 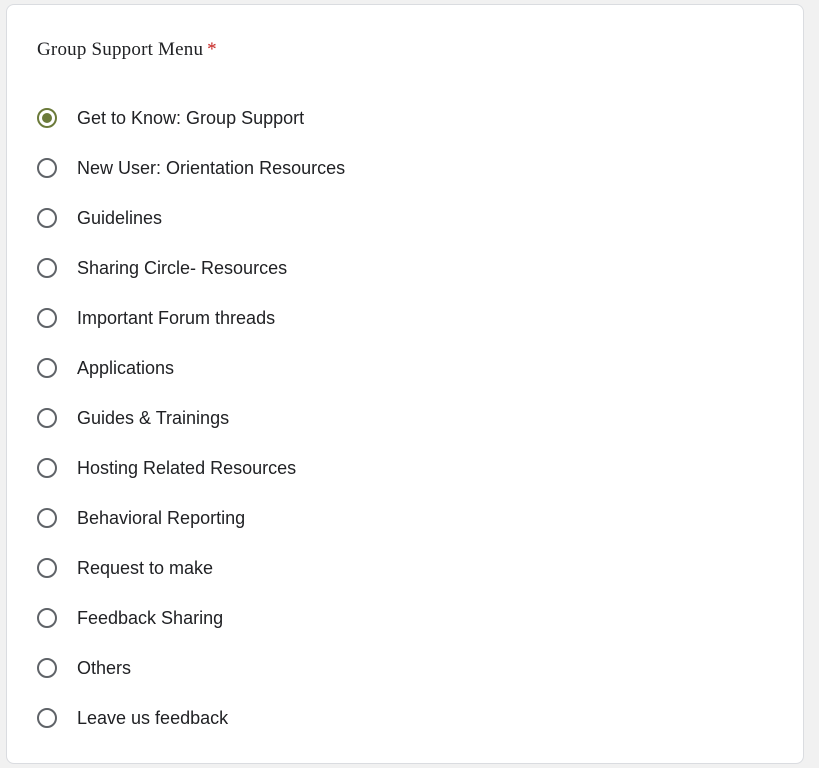 What do you see at coordinates (104, 667) in the screenshot?
I see `option-label: Others` at bounding box center [104, 667].